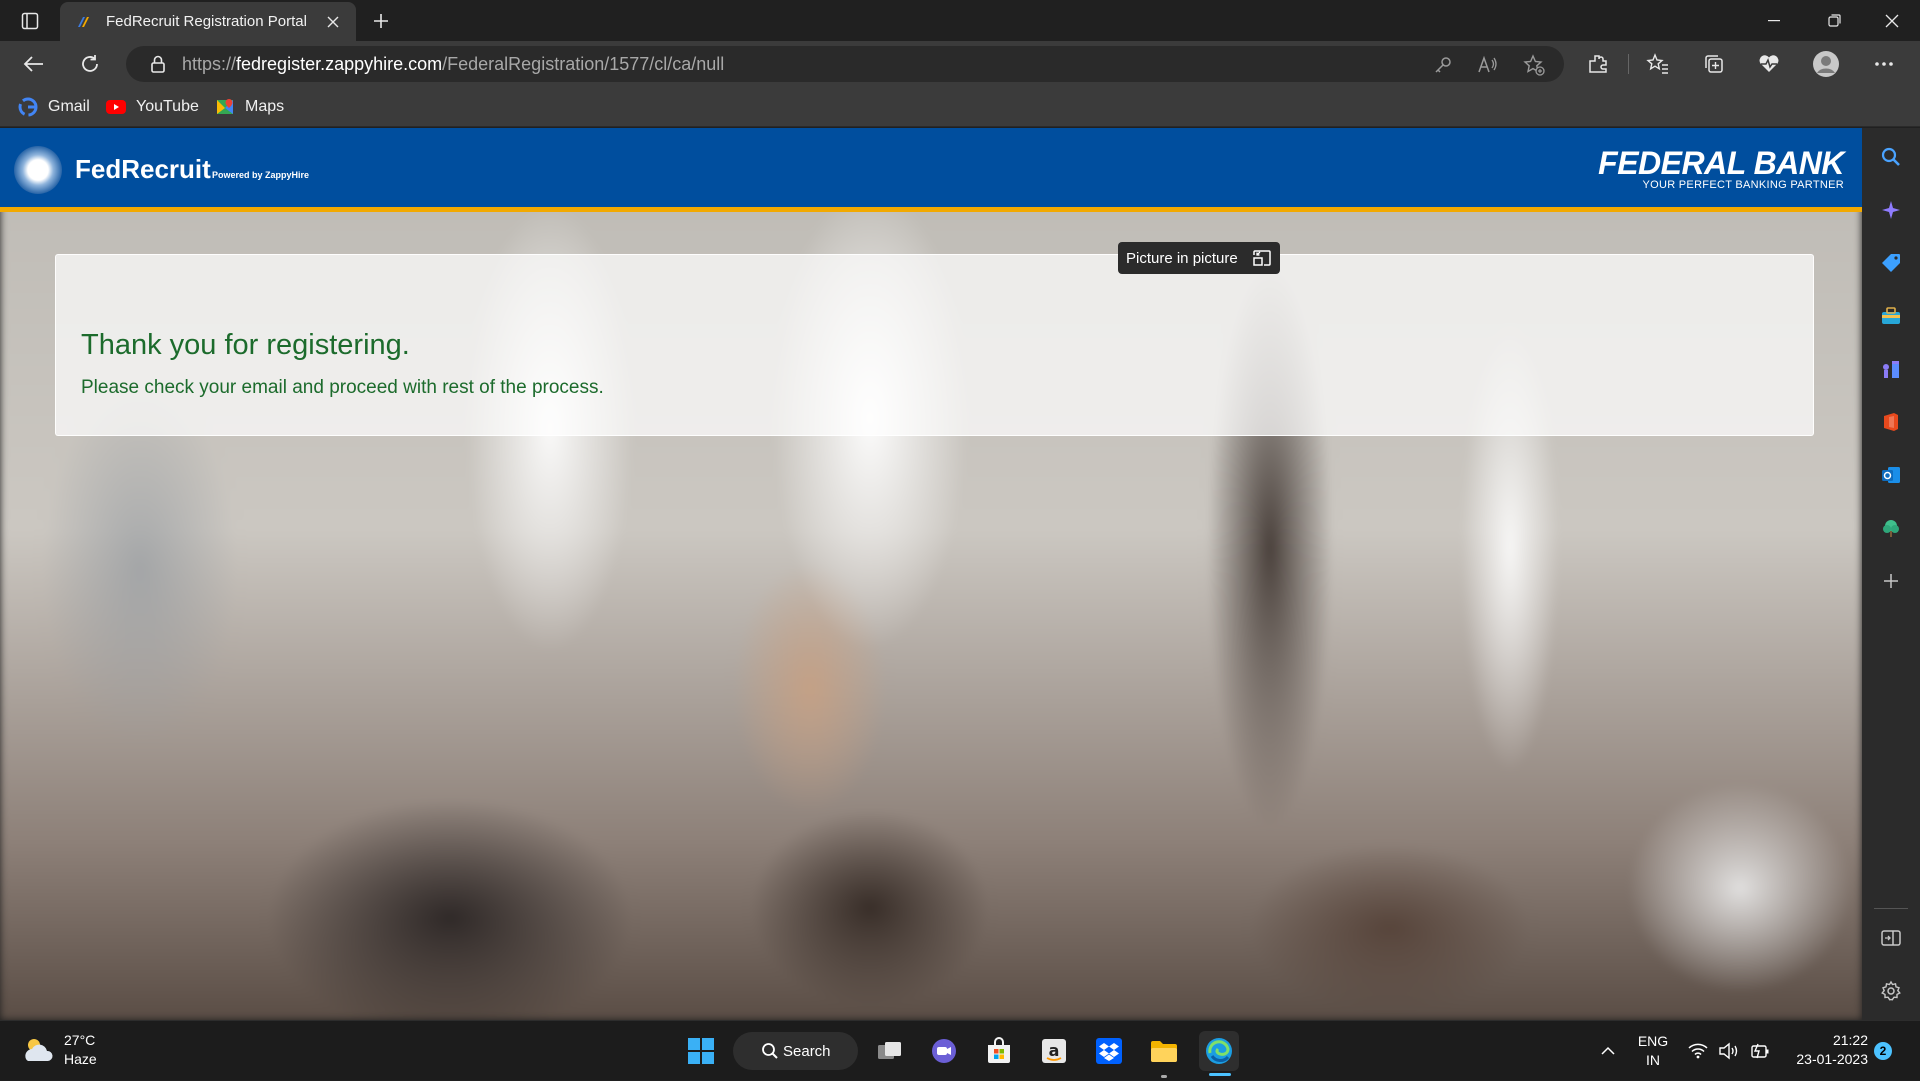 The width and height of the screenshot is (1920, 1081). I want to click on favorites-icon, so click(1658, 64).